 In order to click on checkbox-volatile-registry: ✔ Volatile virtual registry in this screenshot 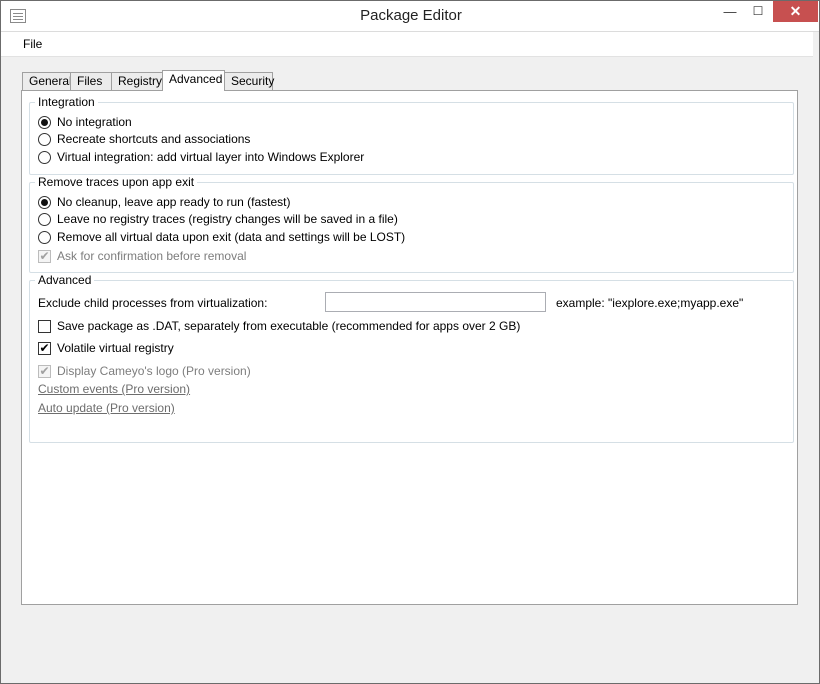, I will do `click(106, 348)`.